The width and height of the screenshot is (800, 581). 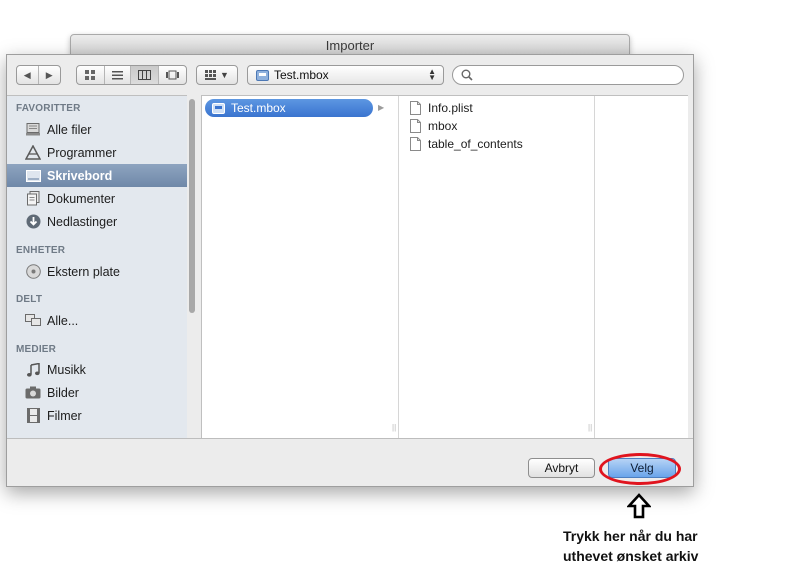 I want to click on list-view-icon, so click(x=117, y=74).